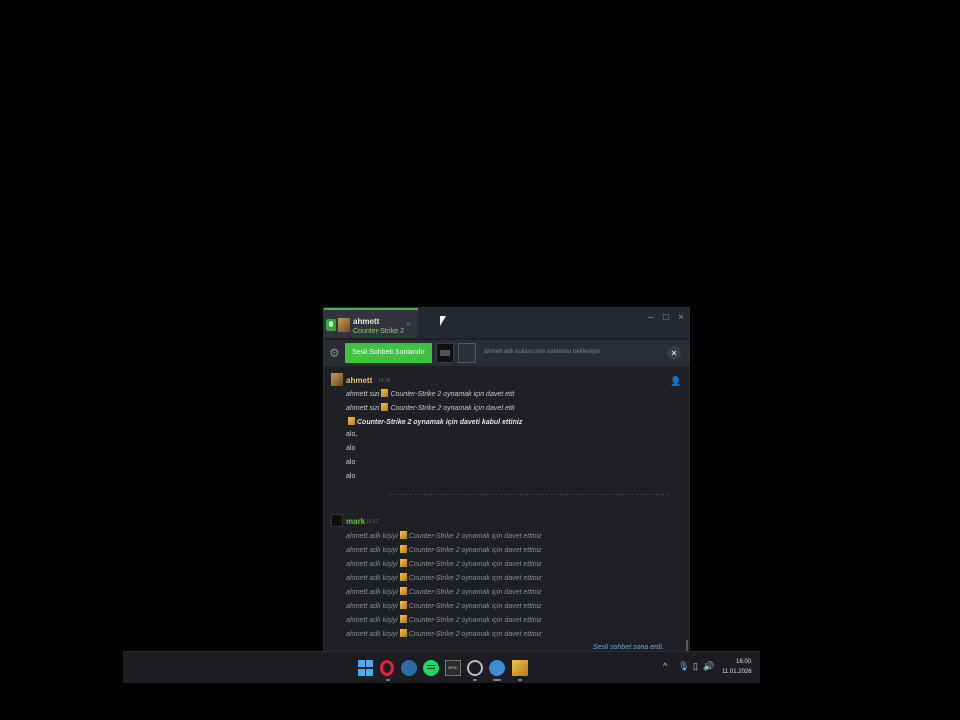 The width and height of the screenshot is (960, 720). What do you see at coordinates (695, 666) in the screenshot?
I see `network-icon: ▯` at bounding box center [695, 666].